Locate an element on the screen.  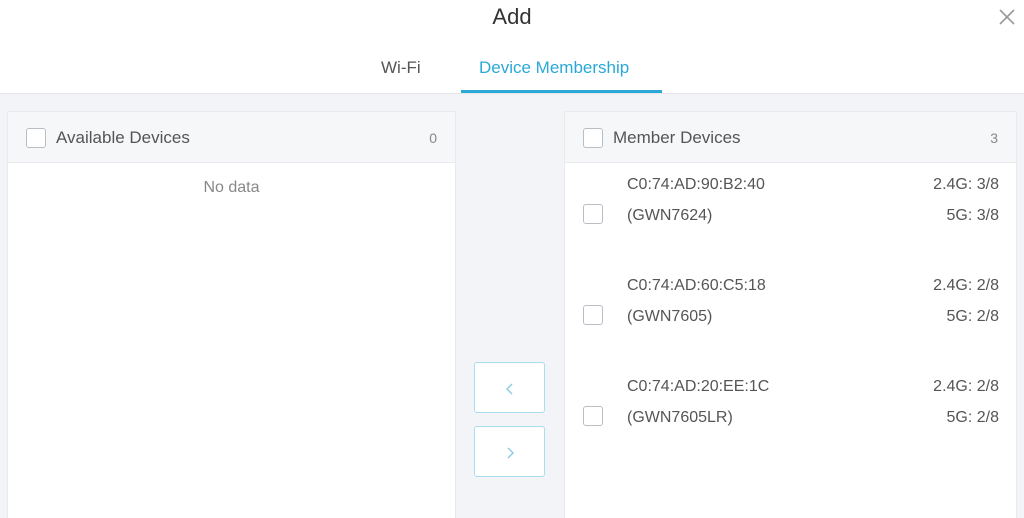
close-button is located at coordinates (1007, 17).